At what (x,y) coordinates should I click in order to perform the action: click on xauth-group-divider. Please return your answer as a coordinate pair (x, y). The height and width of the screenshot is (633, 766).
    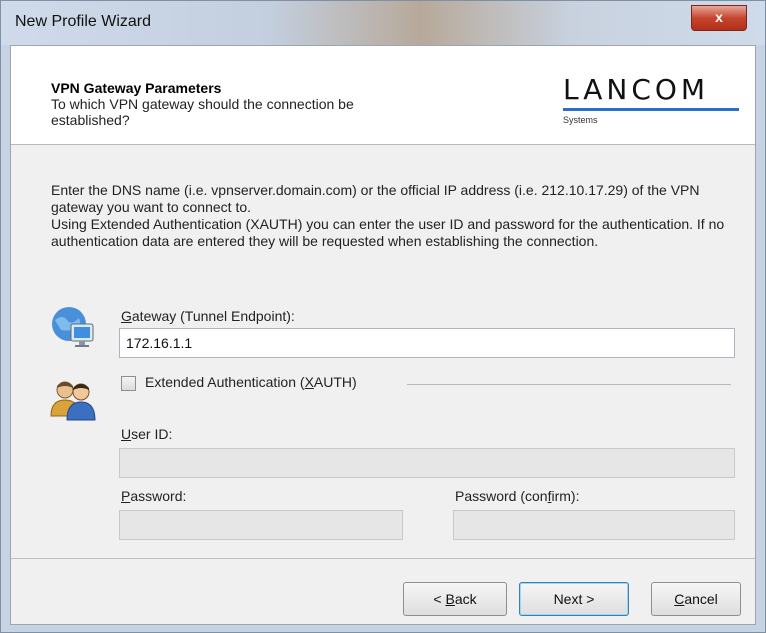
    Looking at the image, I should click on (569, 384).